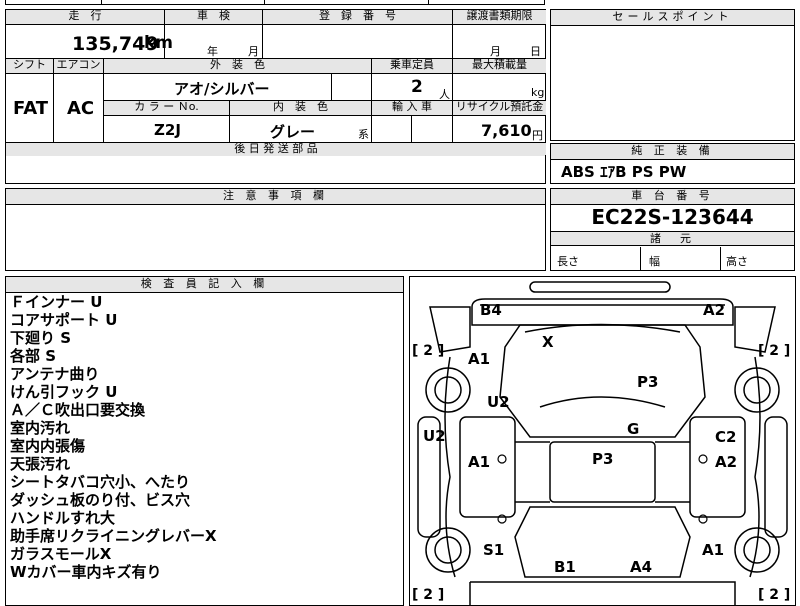 The image size is (800, 606). Describe the element at coordinates (417, 87) in the screenshot. I see `capacity-value: 2` at that location.